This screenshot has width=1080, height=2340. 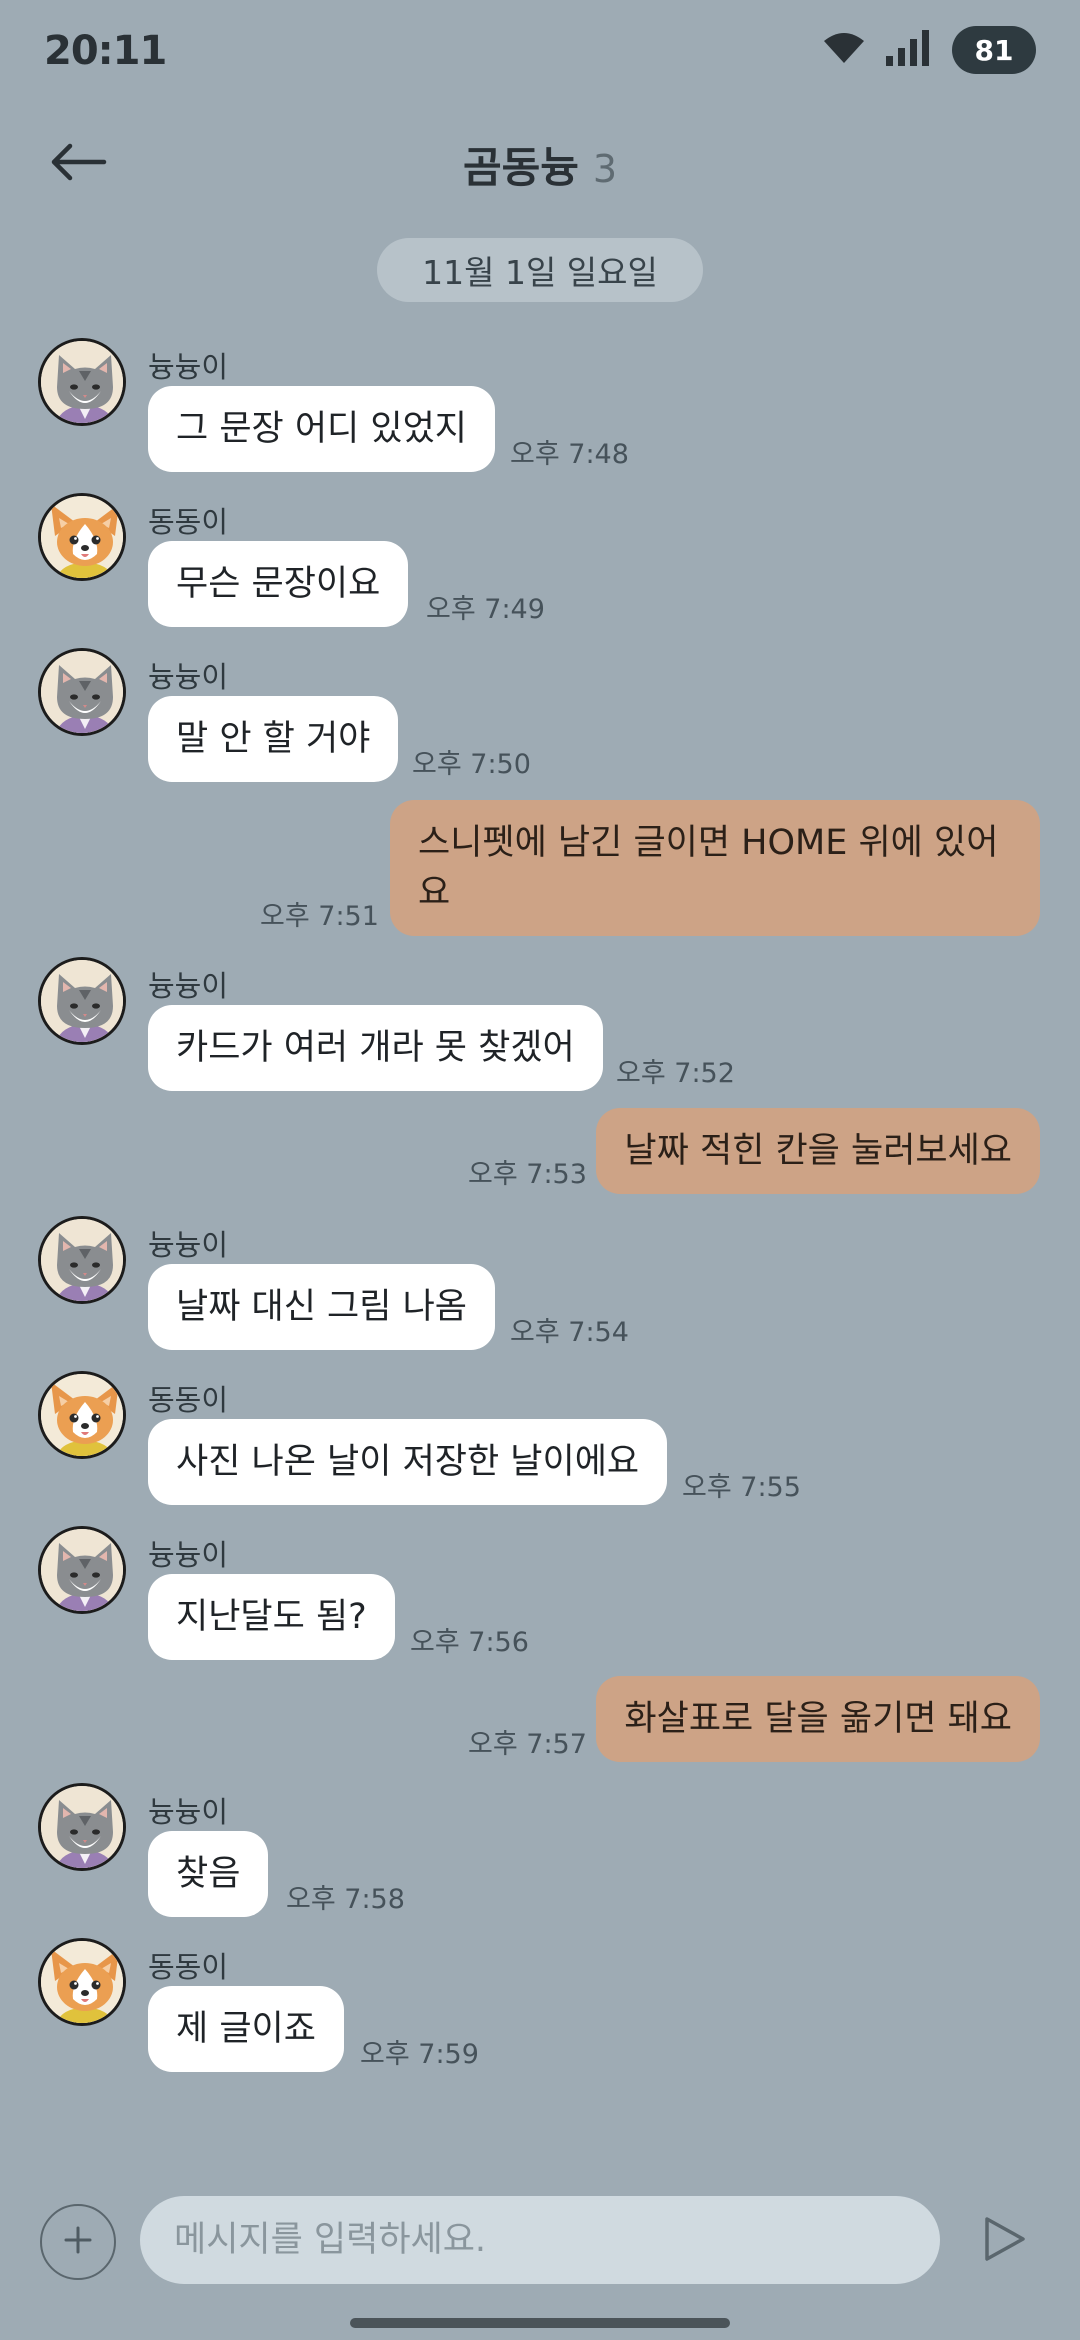 What do you see at coordinates (485, 609) in the screenshot?
I see `message-time: 오후 7:49` at bounding box center [485, 609].